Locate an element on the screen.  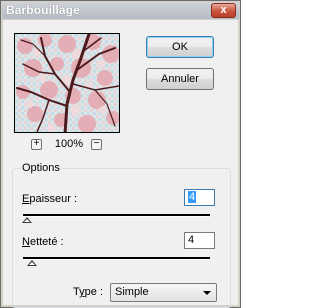
thickness-slider-thumb is located at coordinates (27, 220).